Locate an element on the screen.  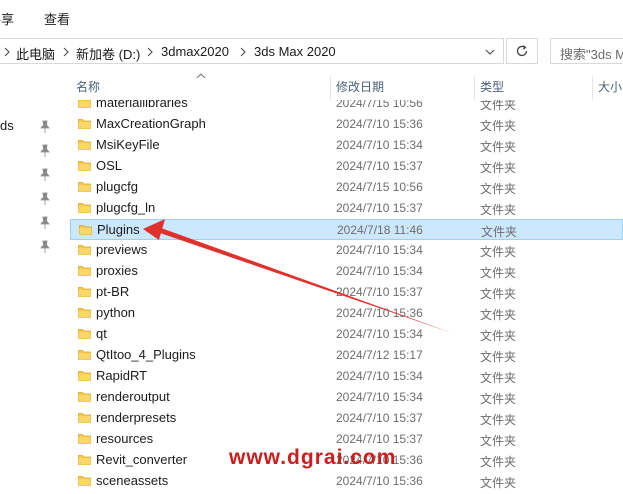
file-row: plugcfg 2024/7/15 10:56 文件夹 is located at coordinates (346, 187).